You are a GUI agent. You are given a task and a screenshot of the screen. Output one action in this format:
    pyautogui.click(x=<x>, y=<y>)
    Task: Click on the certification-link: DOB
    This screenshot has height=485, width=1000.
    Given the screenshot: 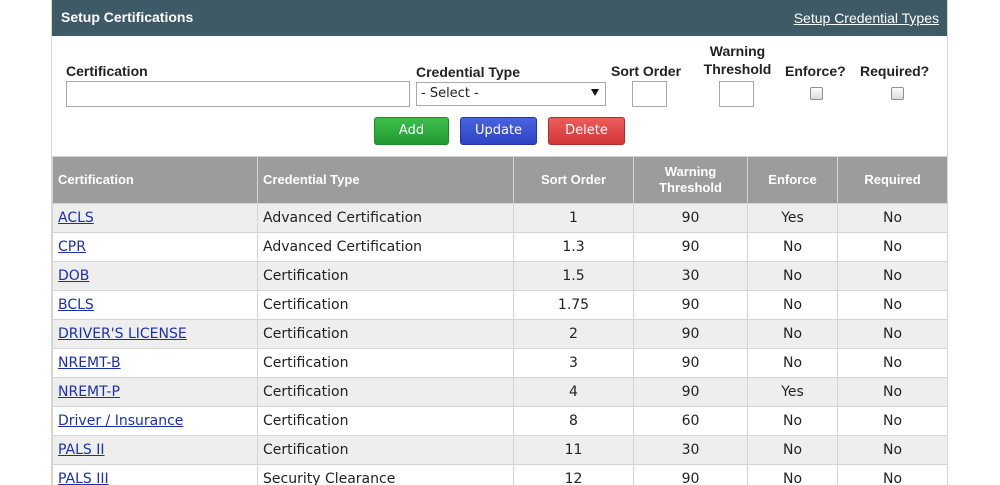 What is the action you would take?
    pyautogui.click(x=73, y=276)
    